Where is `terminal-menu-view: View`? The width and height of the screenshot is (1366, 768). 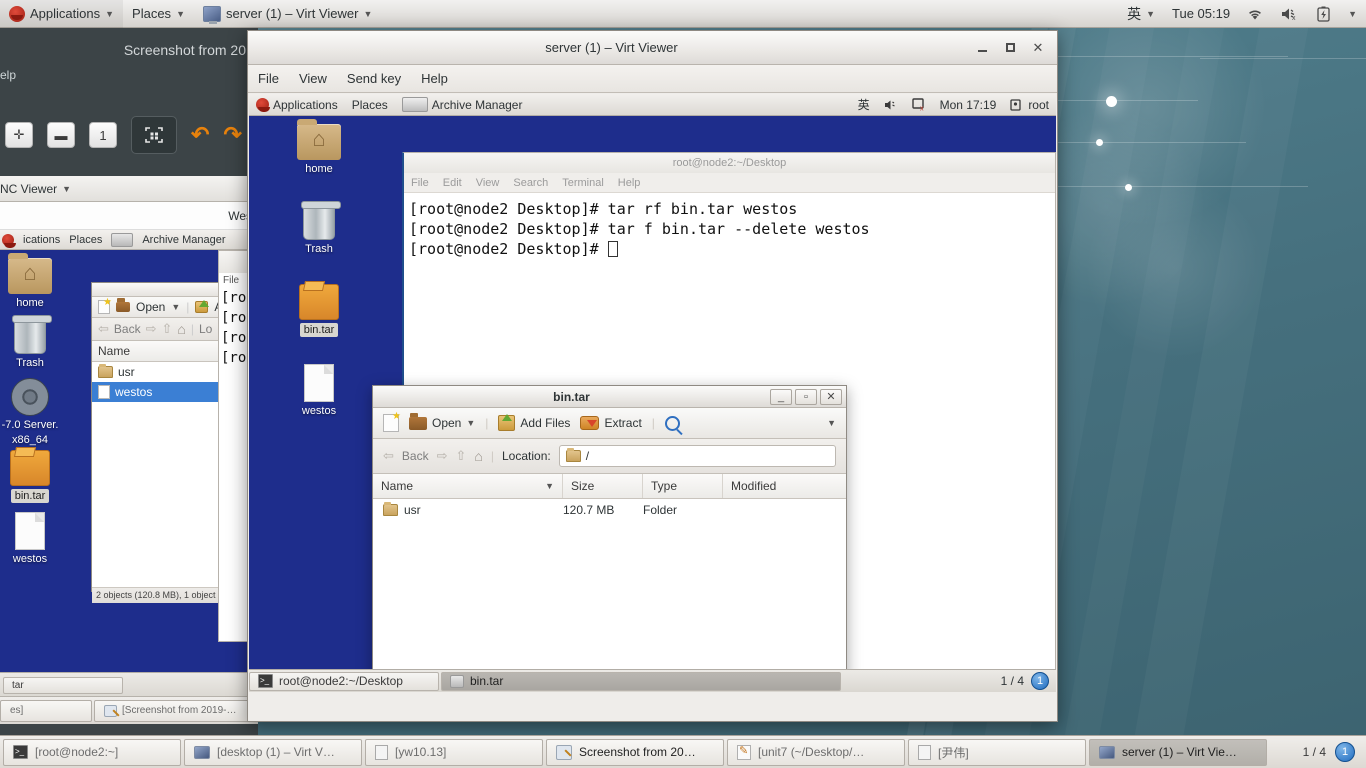 terminal-menu-view: View is located at coordinates (488, 183).